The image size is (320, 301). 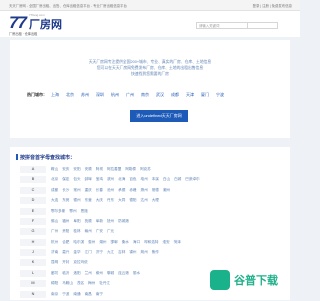 What do you see at coordinates (65, 169) in the screenshot?
I see `city-link: 安庆` at bounding box center [65, 169].